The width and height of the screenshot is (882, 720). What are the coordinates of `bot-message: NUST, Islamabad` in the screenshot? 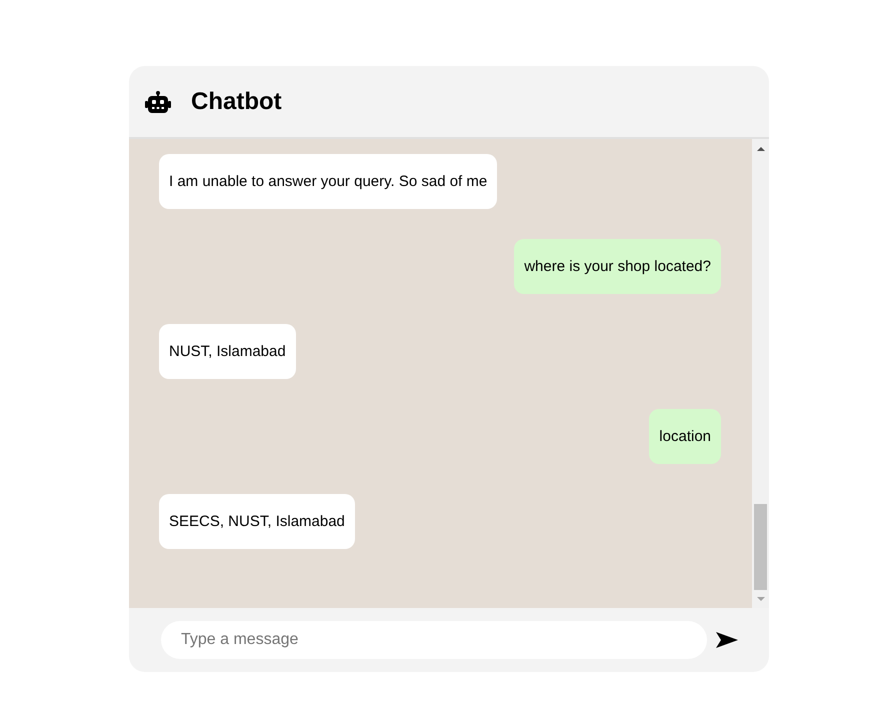 It's located at (227, 351).